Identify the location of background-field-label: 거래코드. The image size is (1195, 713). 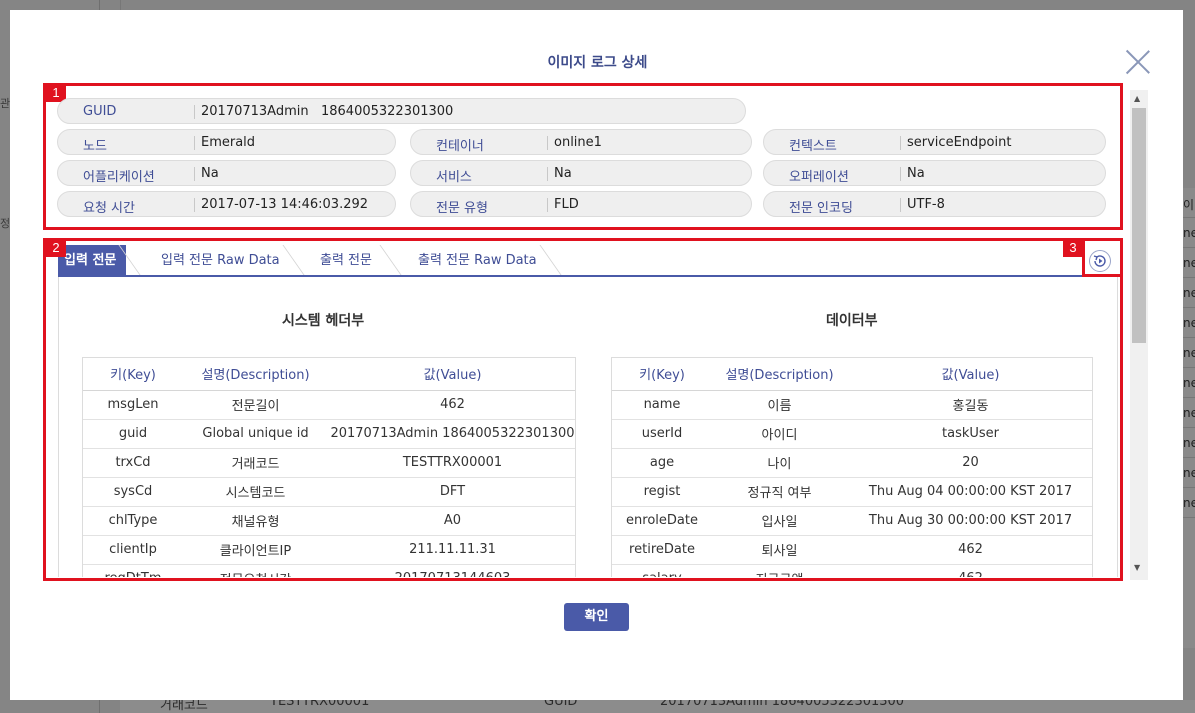
(184, 706).